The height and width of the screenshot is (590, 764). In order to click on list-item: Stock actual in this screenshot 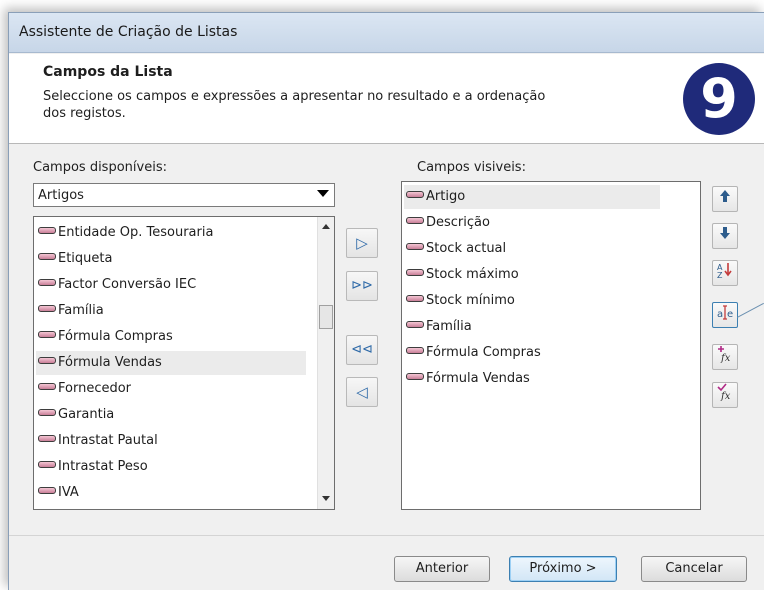, I will do `click(455, 249)`.